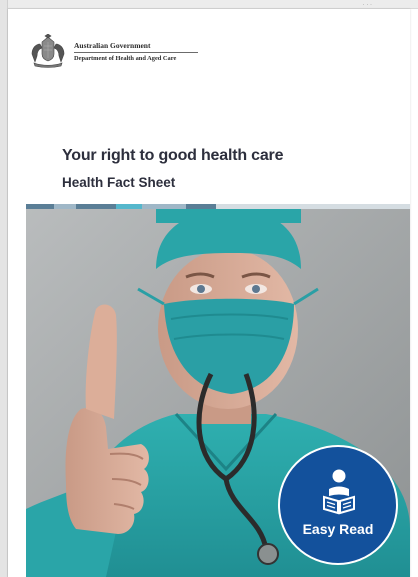  Describe the element at coordinates (209, 4) in the screenshot. I see `viewer-toolbar` at that location.